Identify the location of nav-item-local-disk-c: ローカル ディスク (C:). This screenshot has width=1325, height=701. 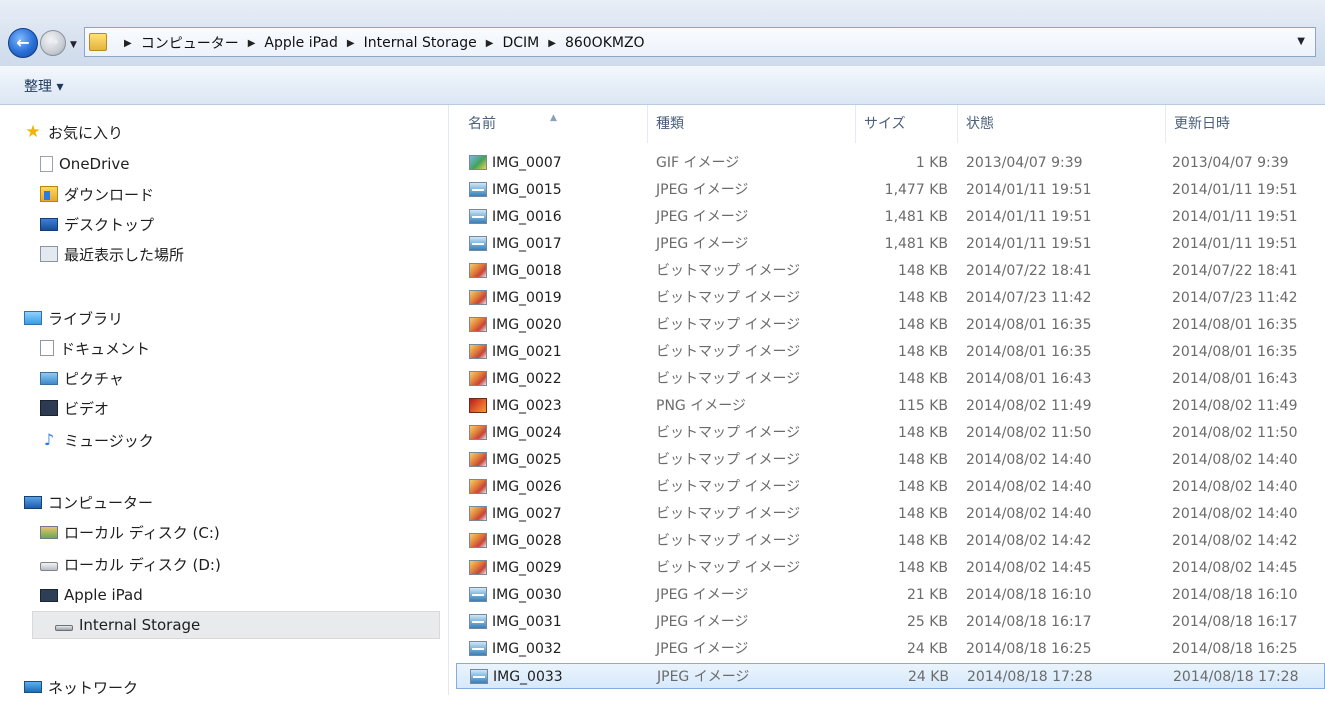
(130, 532).